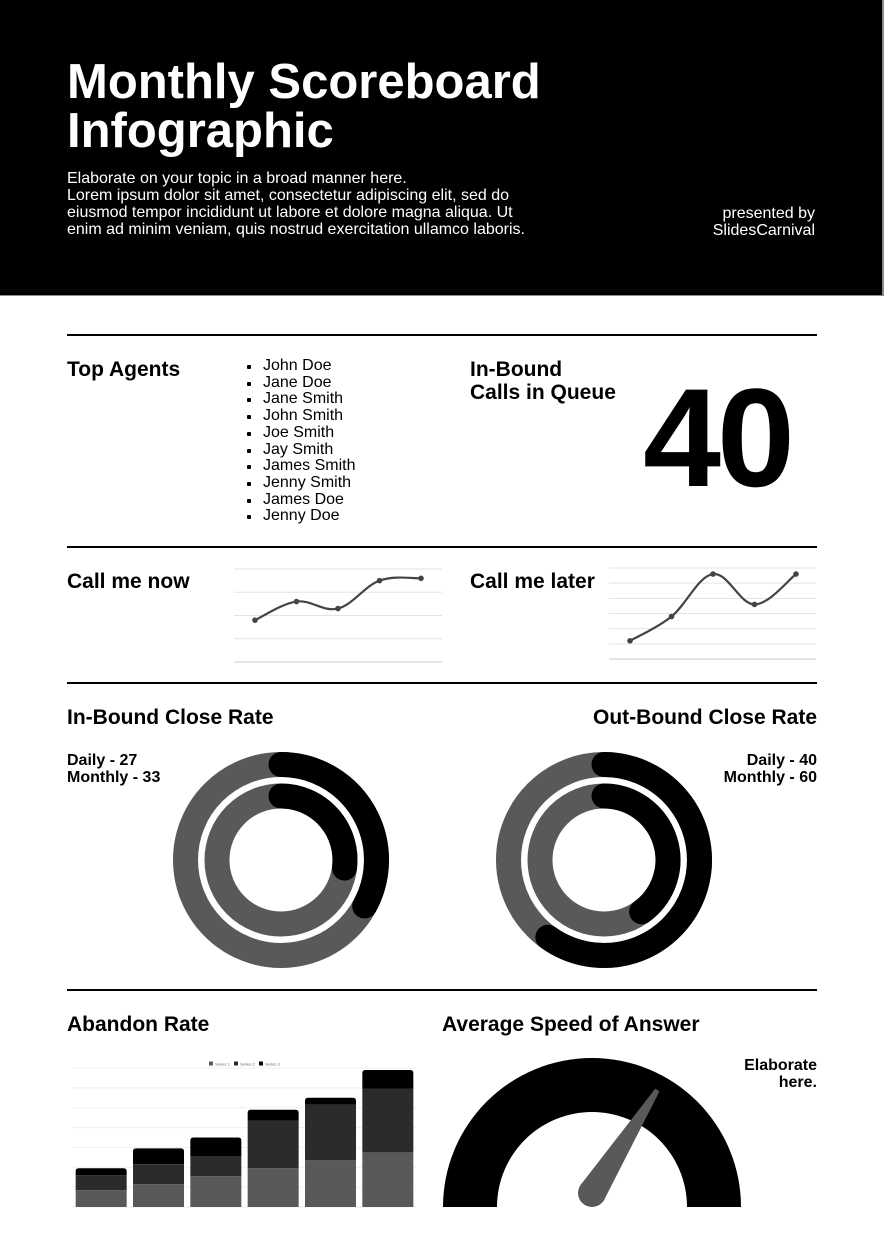  What do you see at coordinates (222, 1063) in the screenshot?
I see `legend-label: Series 1` at bounding box center [222, 1063].